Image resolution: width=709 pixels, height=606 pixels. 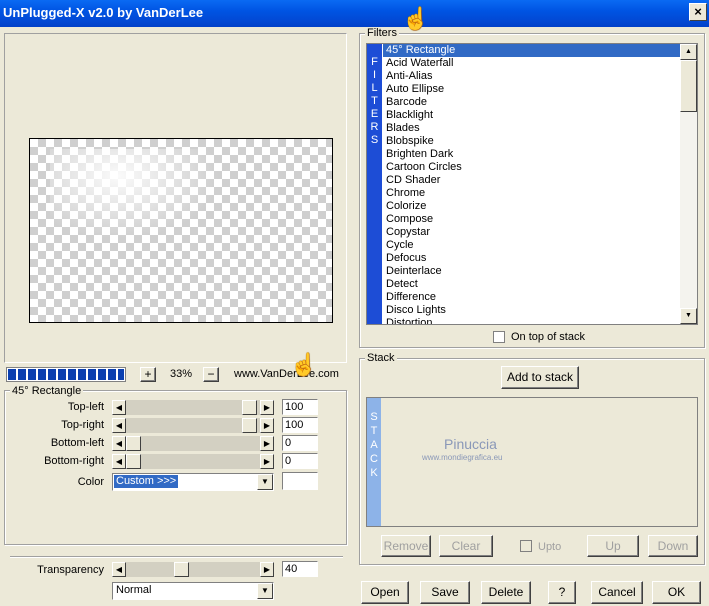 I want to click on filter-item: Cartoon Circles, so click(x=531, y=167).